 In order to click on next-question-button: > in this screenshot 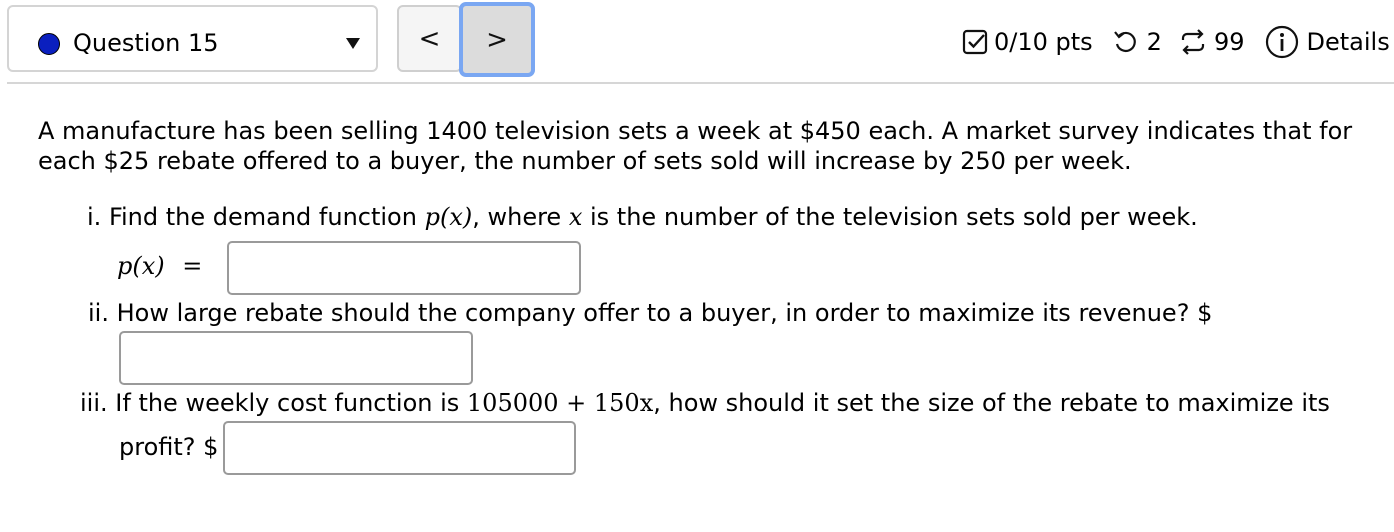, I will do `click(497, 39)`.